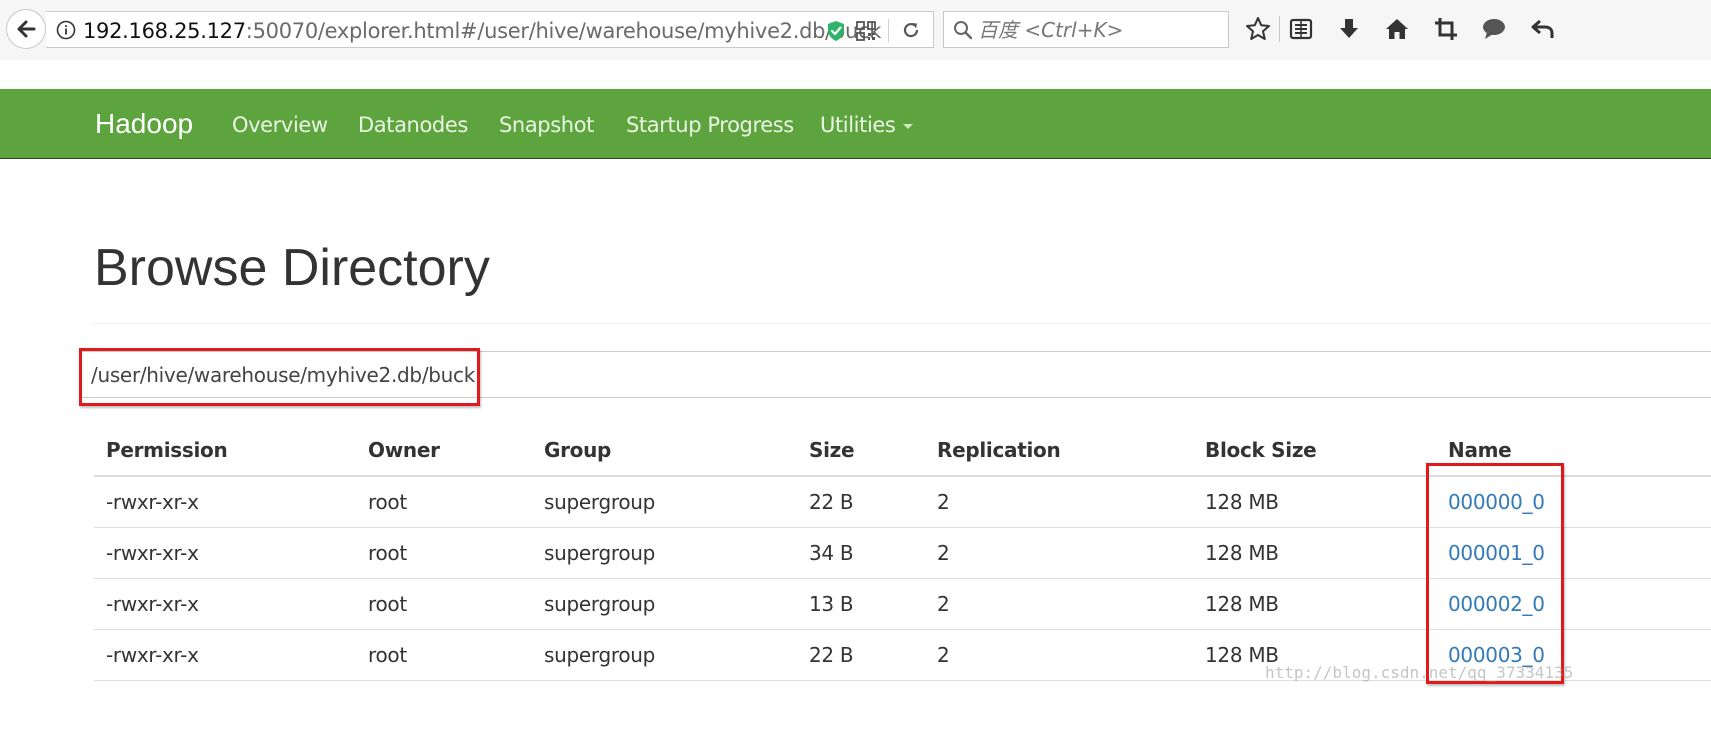  What do you see at coordinates (279, 377) in the screenshot?
I see `path-highlight-box` at bounding box center [279, 377].